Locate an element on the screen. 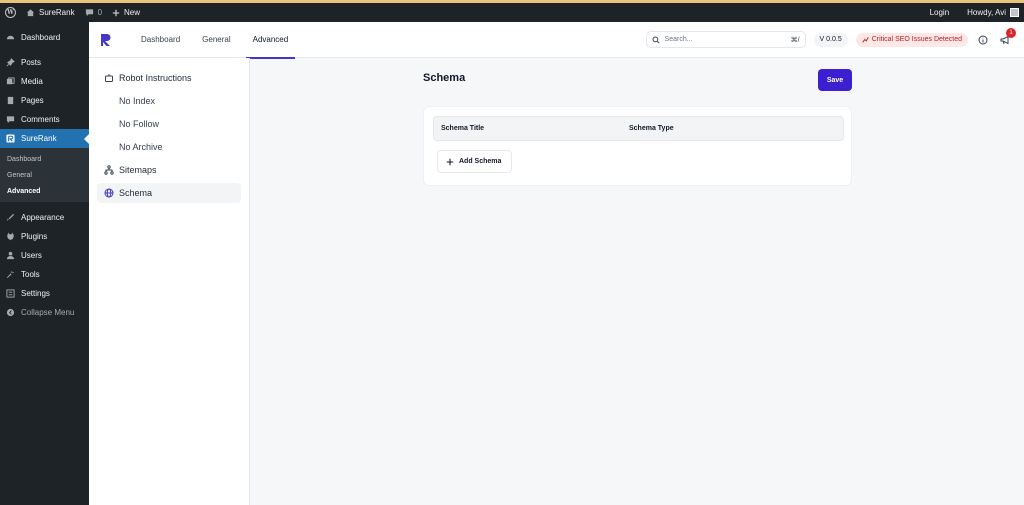  schema-card: Schema Title Schema Type Add Schema is located at coordinates (637, 146).